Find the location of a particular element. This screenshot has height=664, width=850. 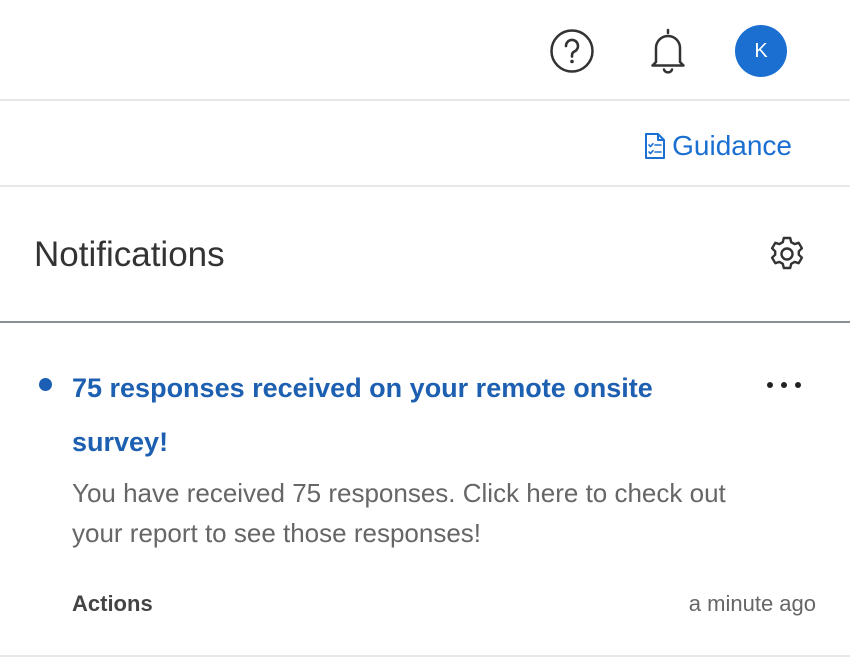

question-circle-icon is located at coordinates (572, 51).